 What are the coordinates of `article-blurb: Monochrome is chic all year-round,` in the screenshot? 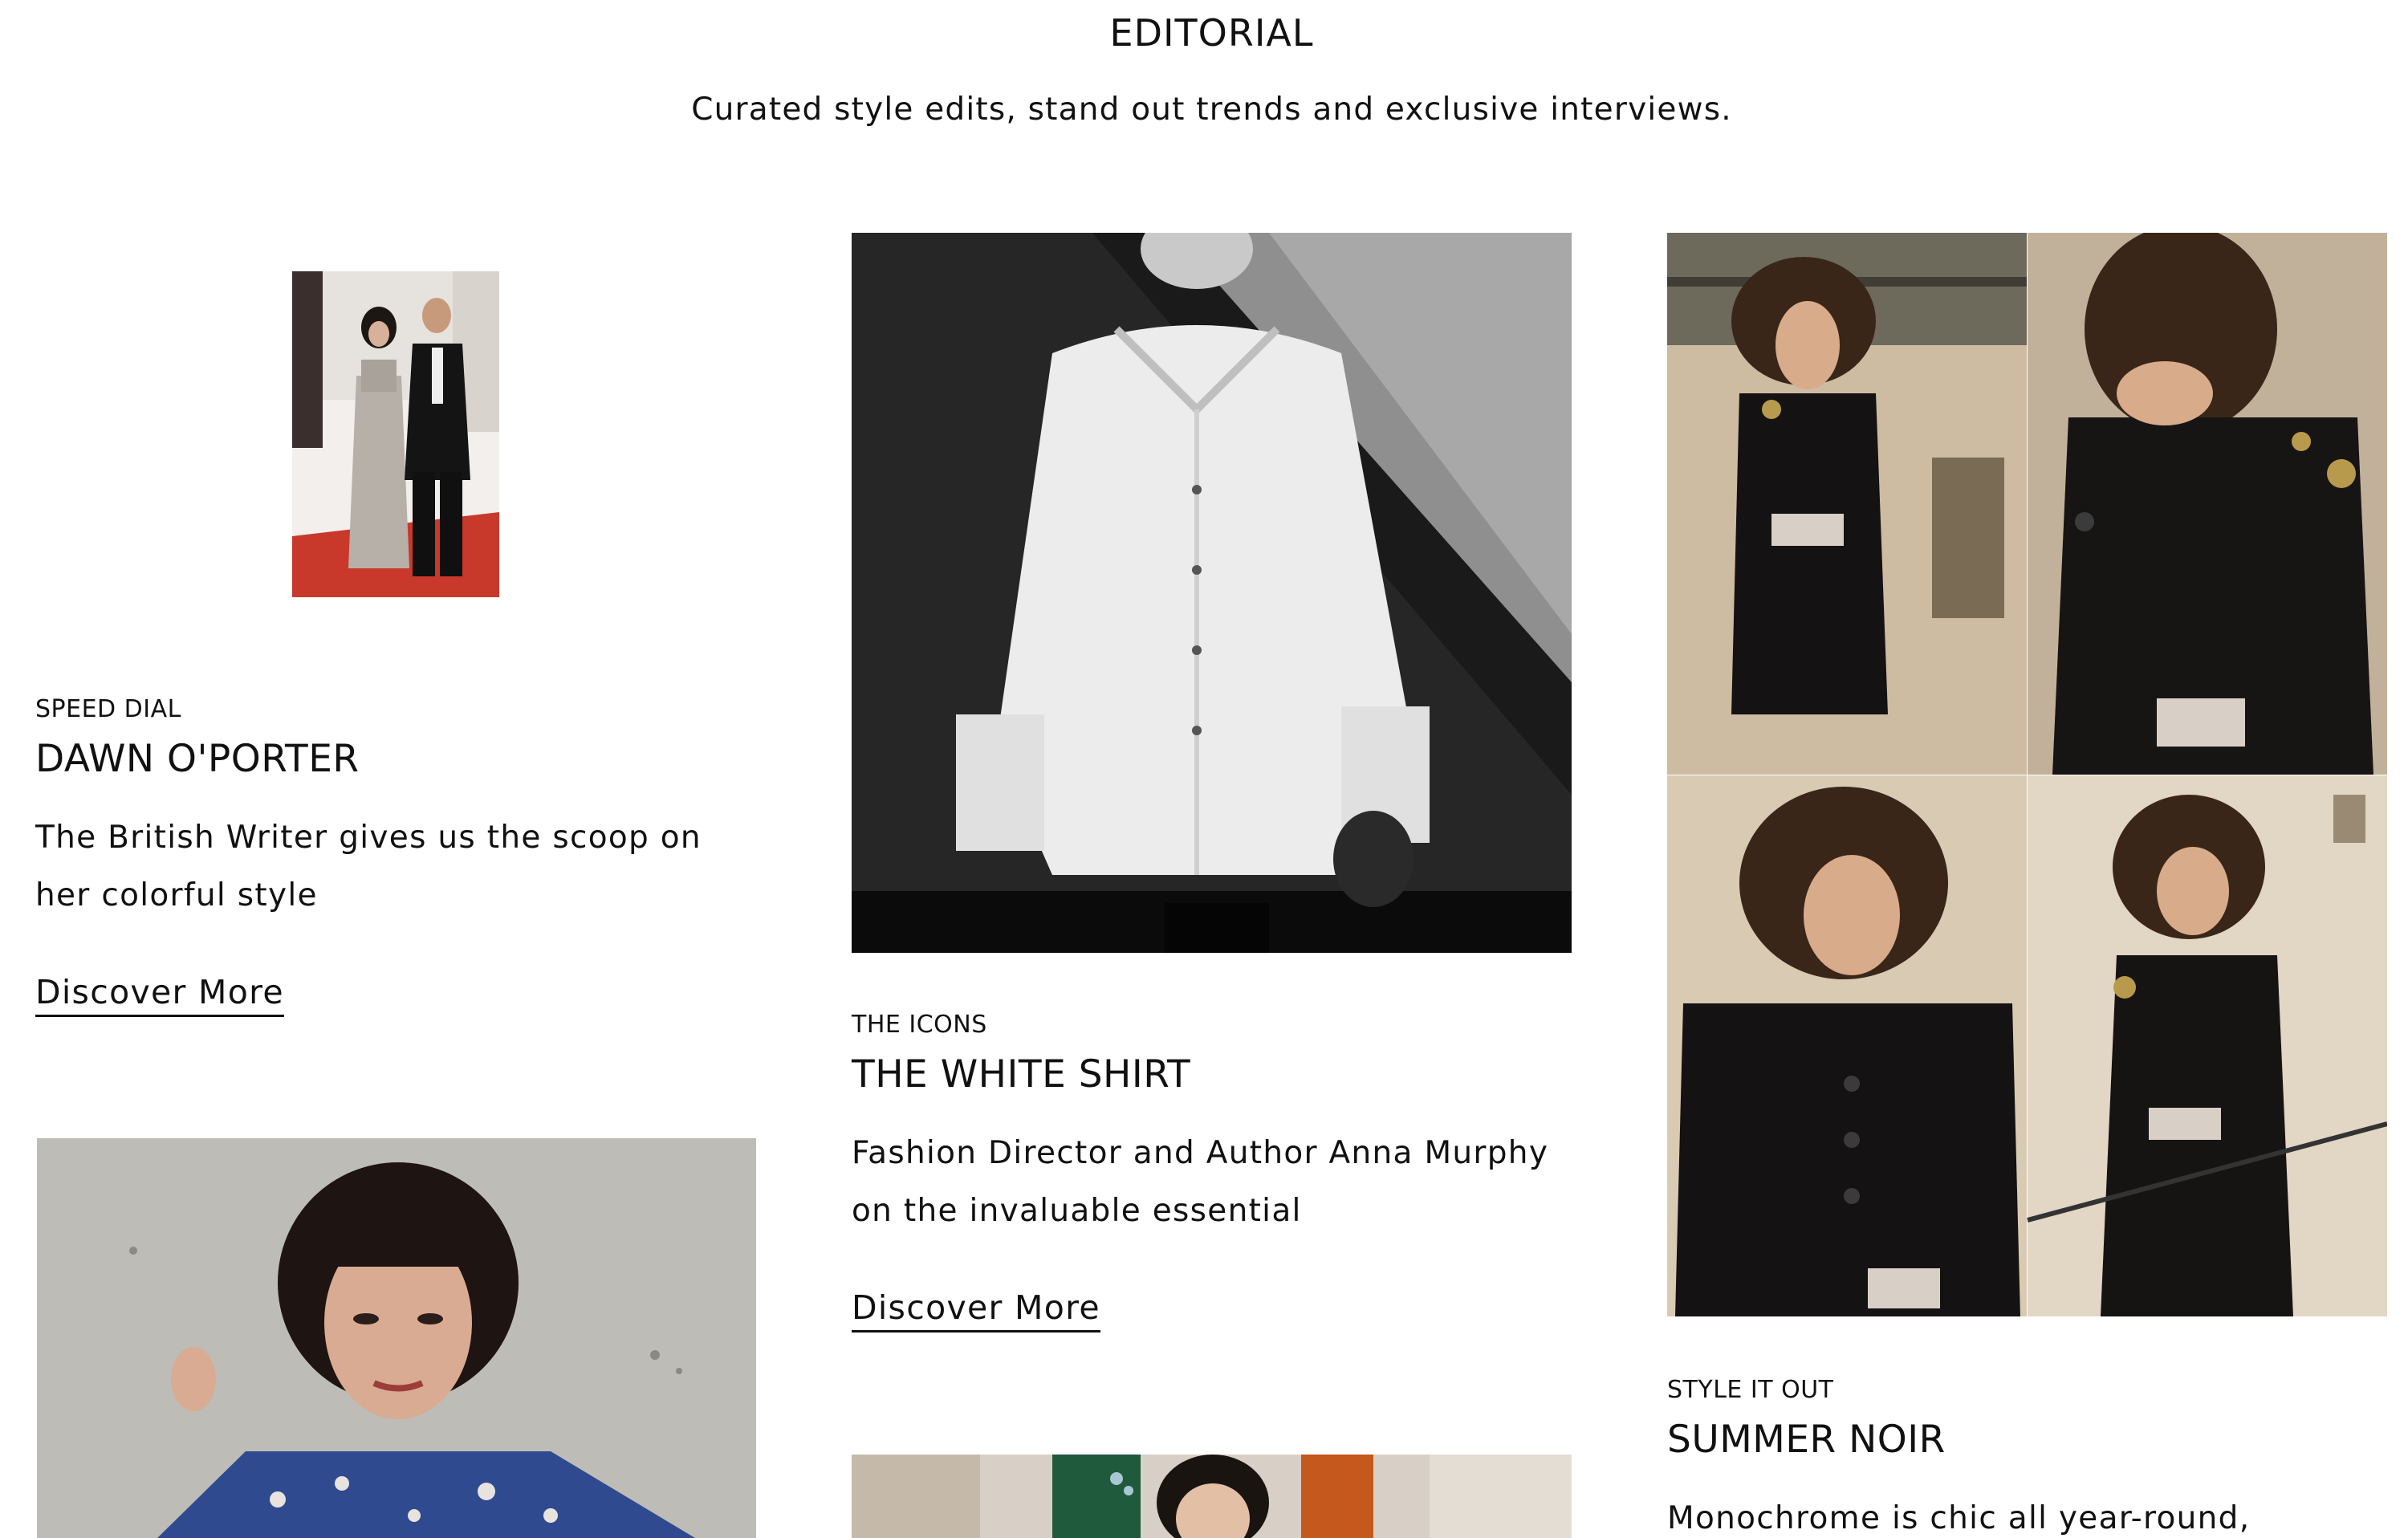 It's located at (1959, 1518).